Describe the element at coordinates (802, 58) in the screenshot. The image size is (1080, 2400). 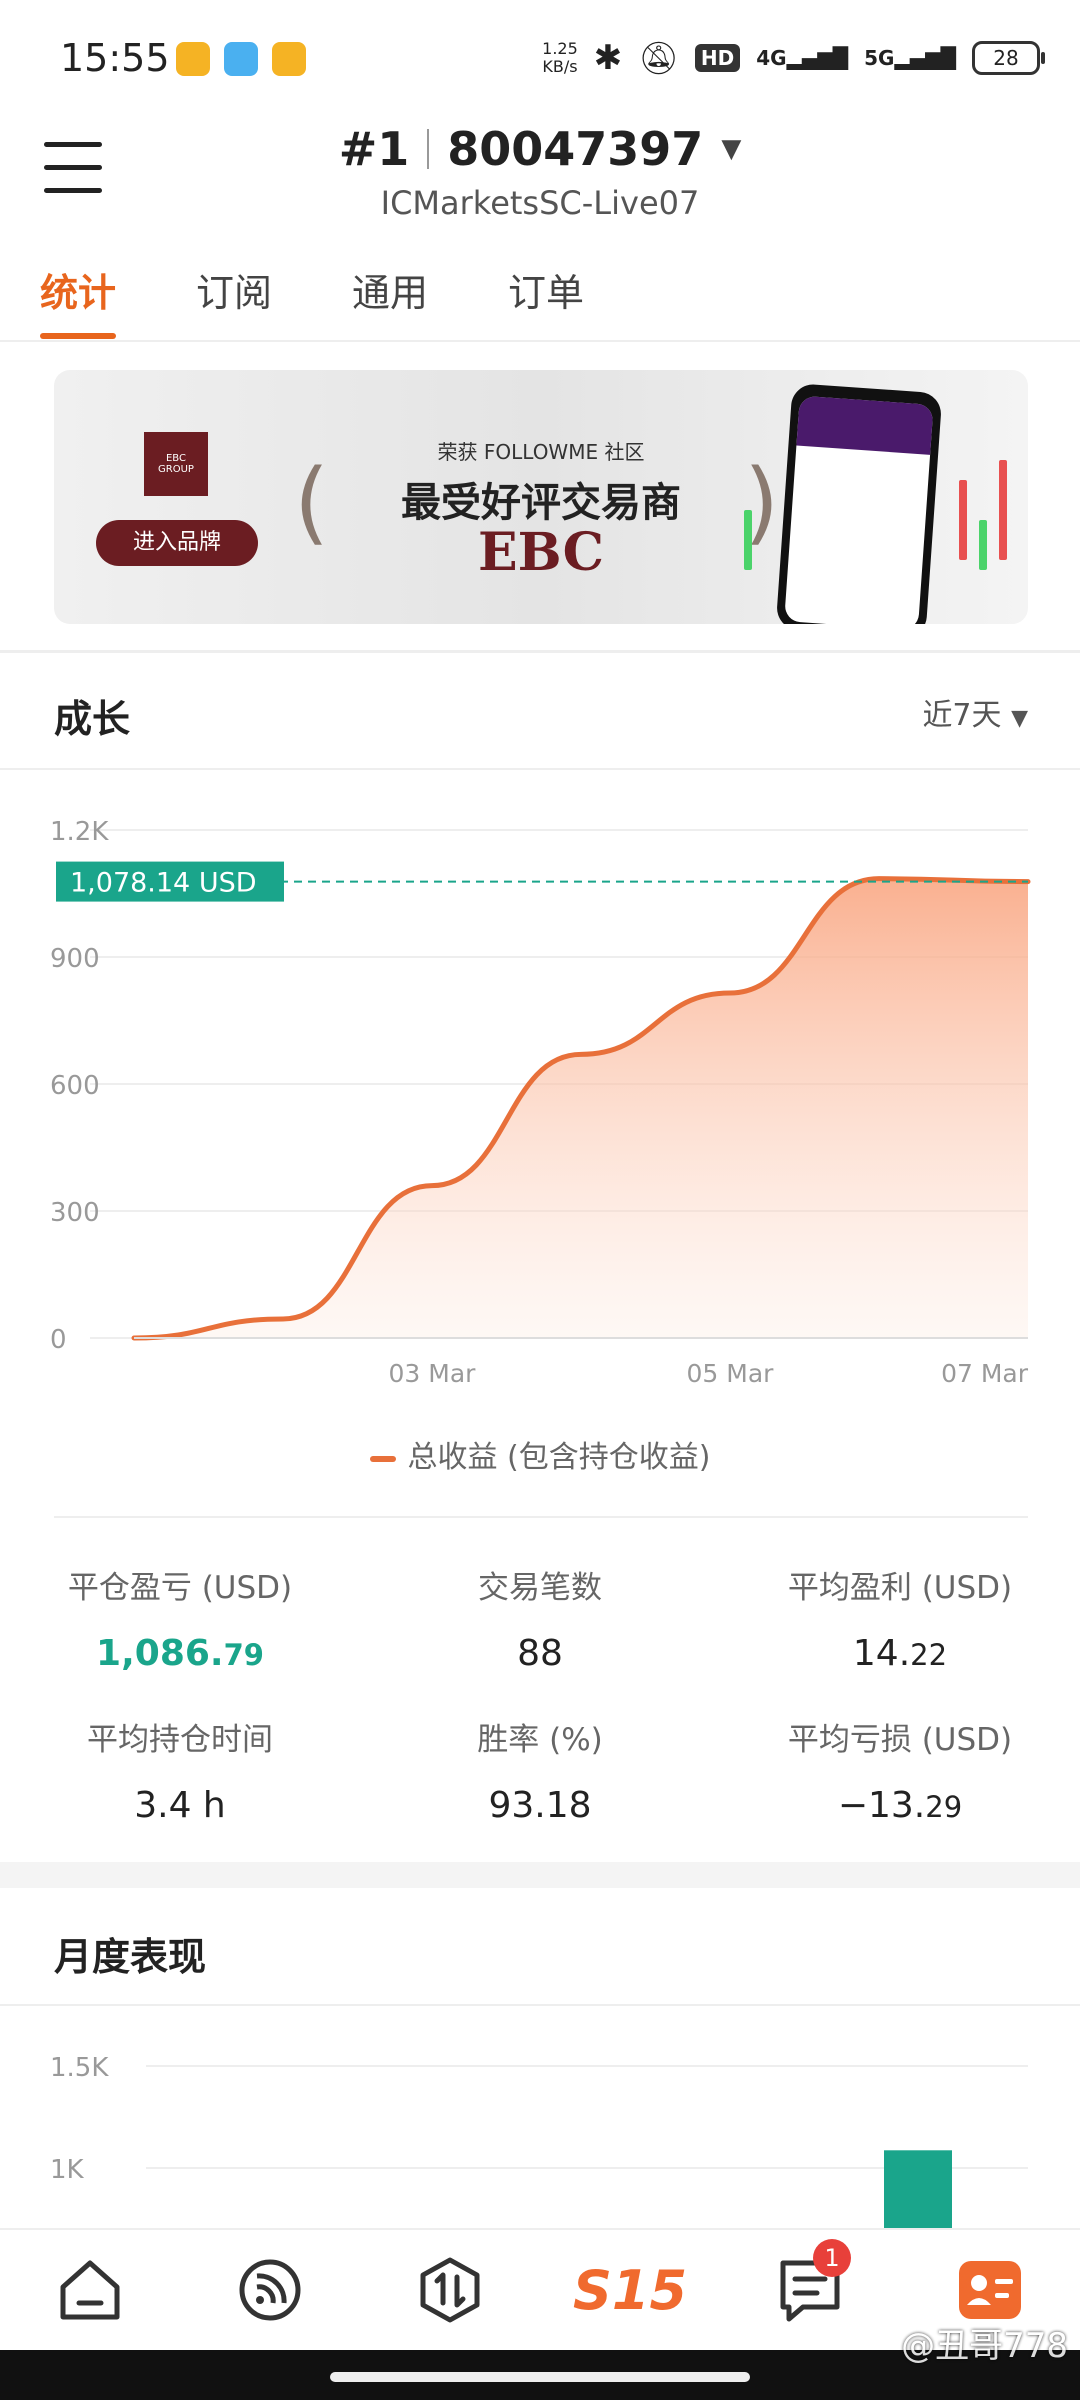
I see `network-4g: 4G▂▄▆█` at that location.